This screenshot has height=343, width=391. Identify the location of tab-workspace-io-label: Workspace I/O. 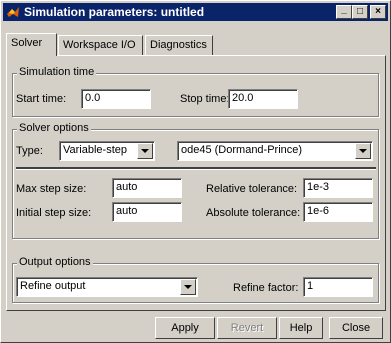
(99, 45).